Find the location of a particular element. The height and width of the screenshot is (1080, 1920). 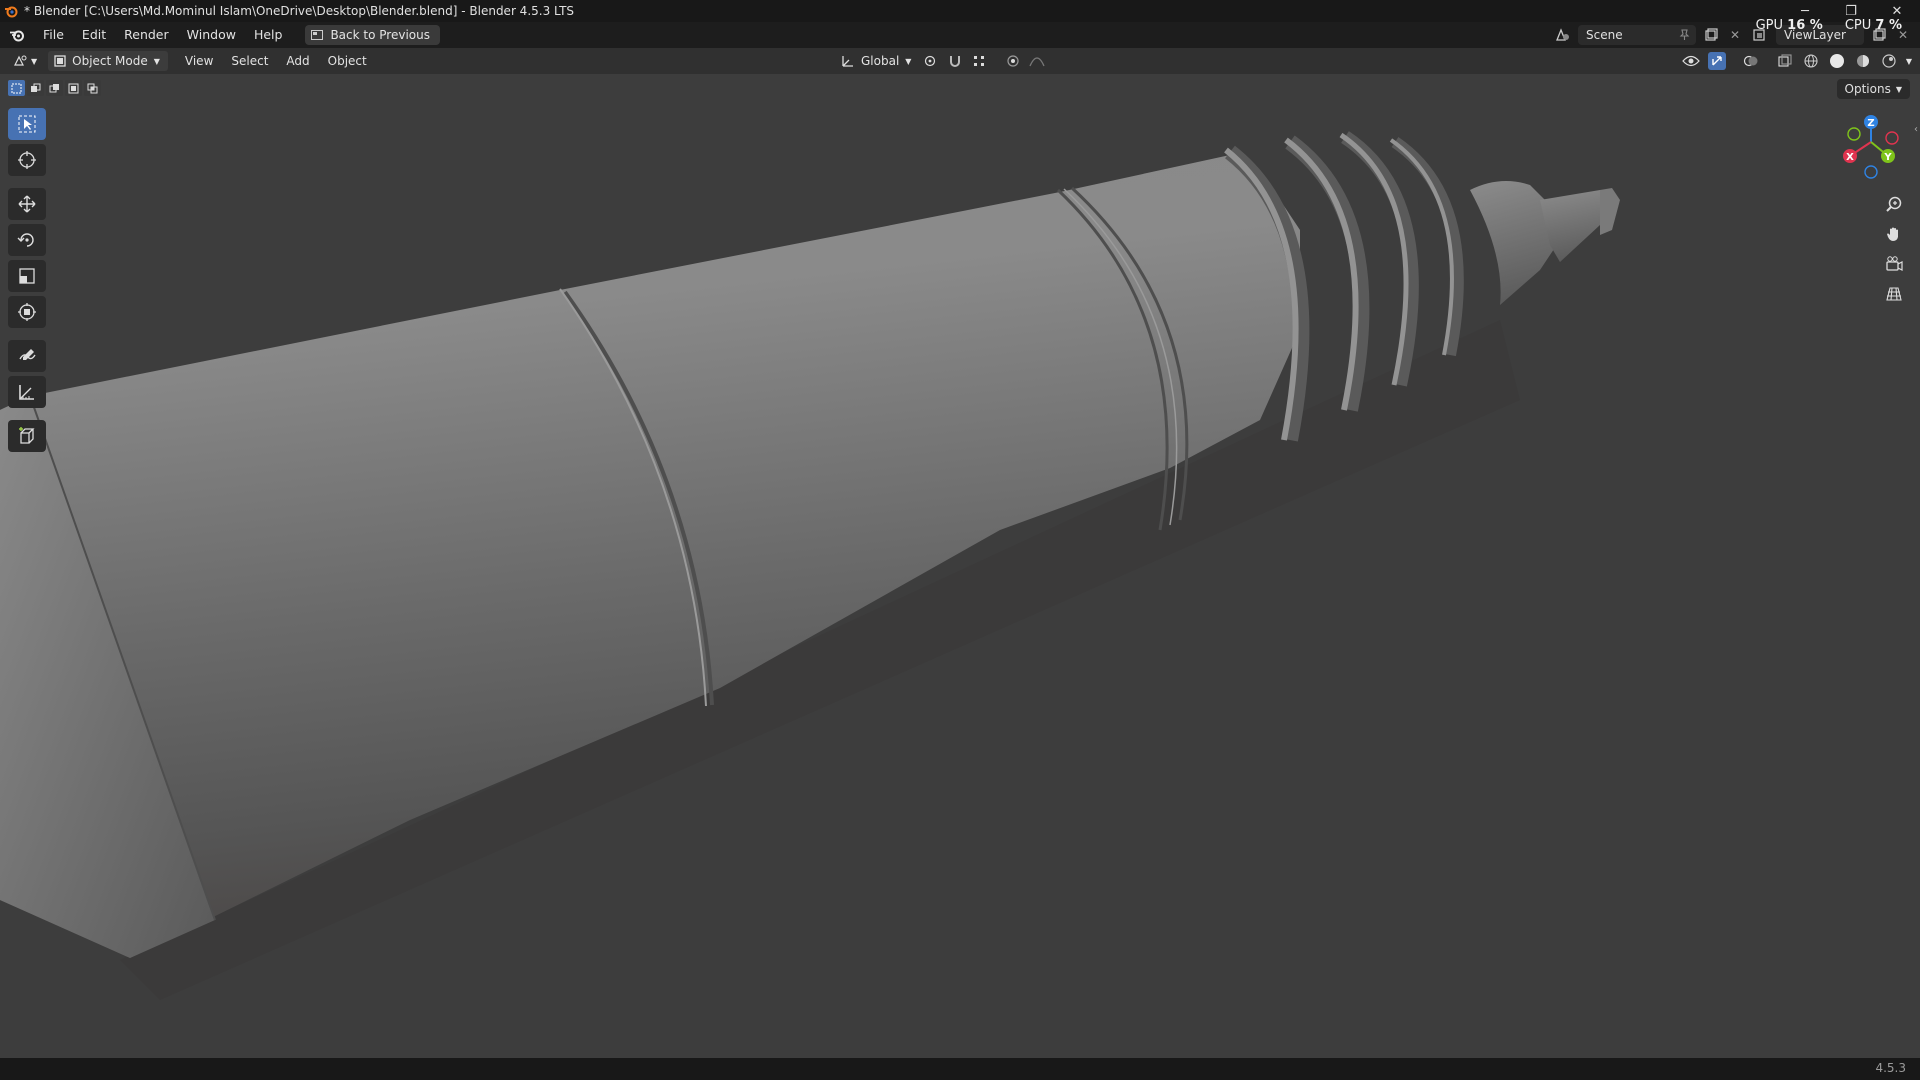

select-box-tool is located at coordinates (27, 124).